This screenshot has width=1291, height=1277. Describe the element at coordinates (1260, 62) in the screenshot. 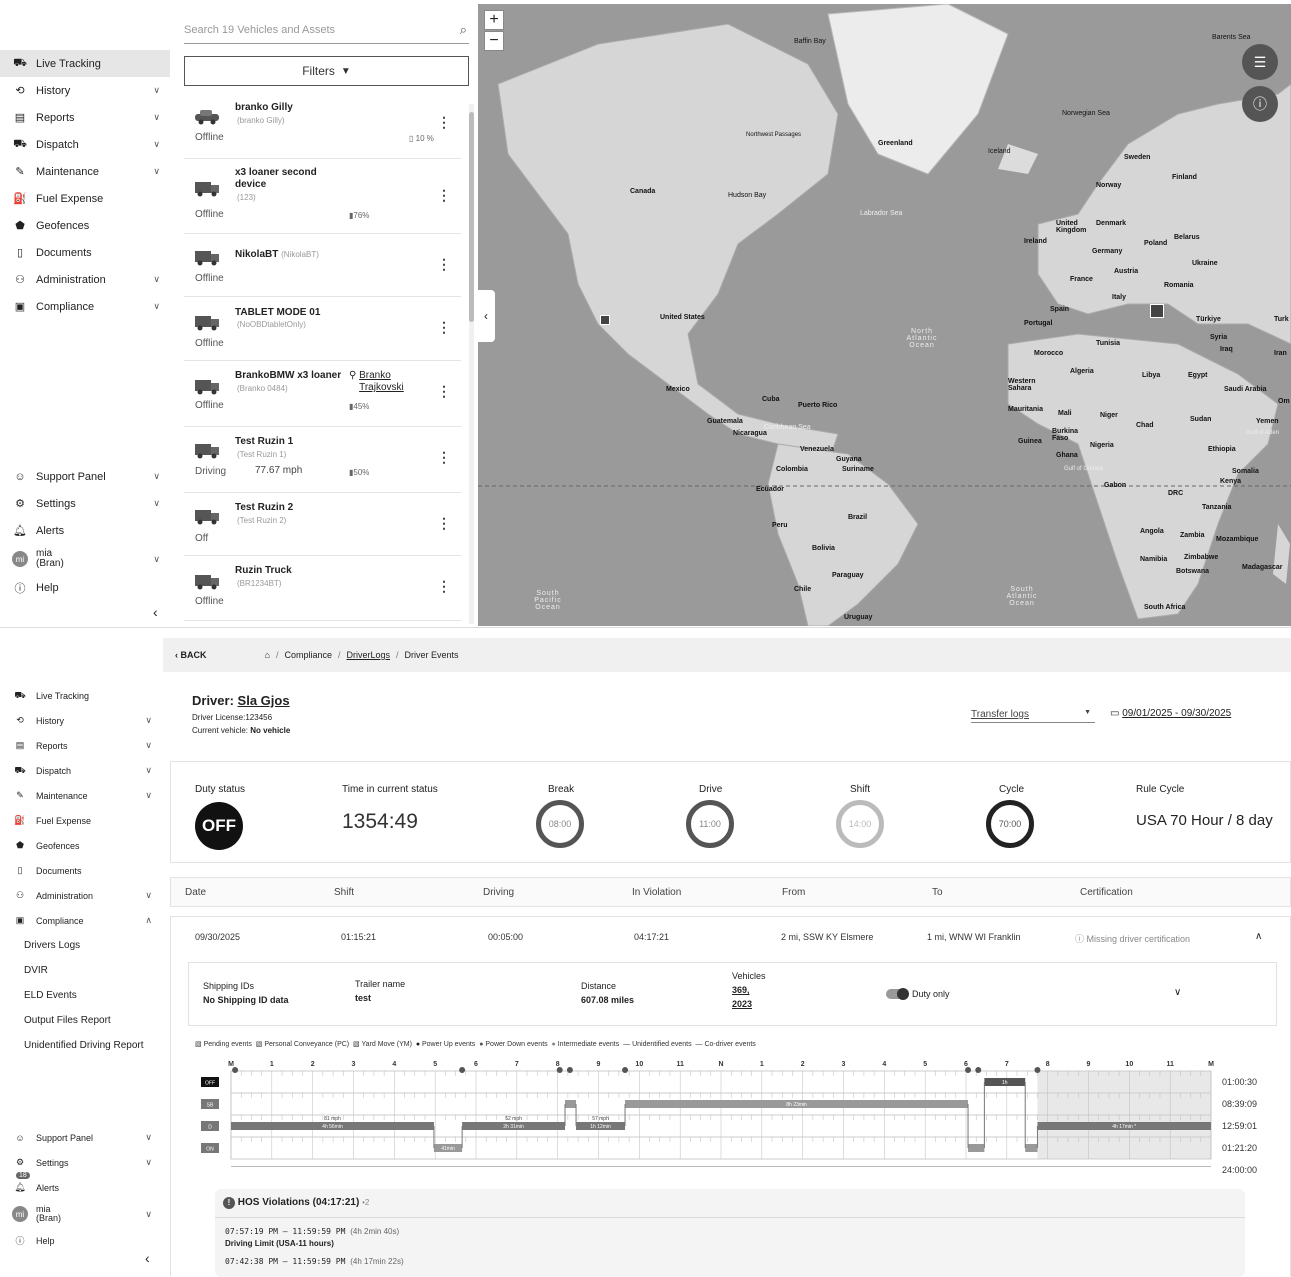

I see `list-view-button: ☰` at that location.